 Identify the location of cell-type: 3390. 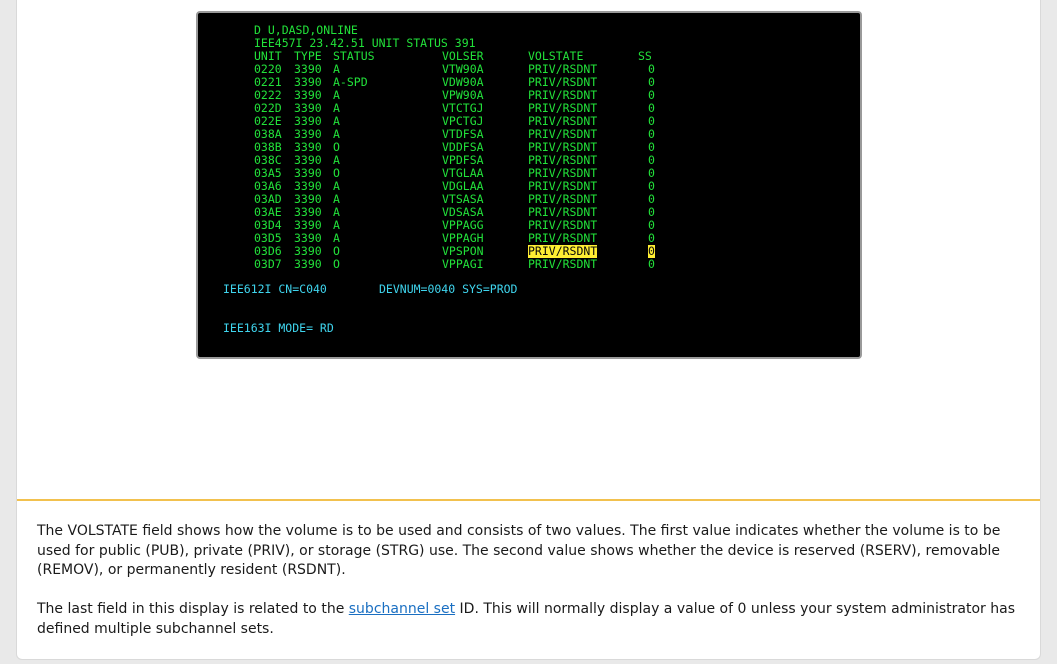
(308, 264).